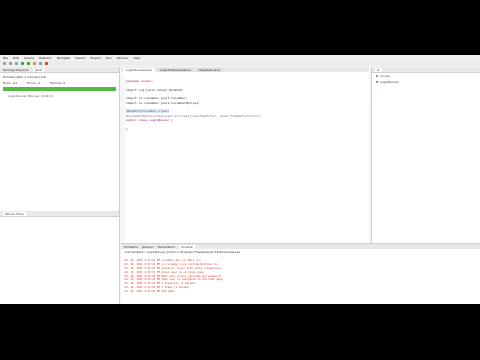 The width and height of the screenshot is (480, 360). Describe the element at coordinates (109, 58) in the screenshot. I see `menu-run: Run` at that location.